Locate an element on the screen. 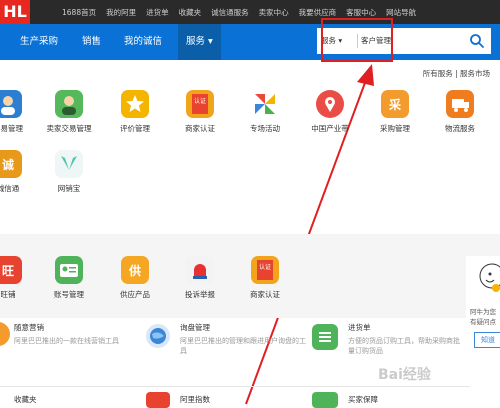 The height and width of the screenshot is (408, 500). service-label: 诚信通 is located at coordinates (10, 188).